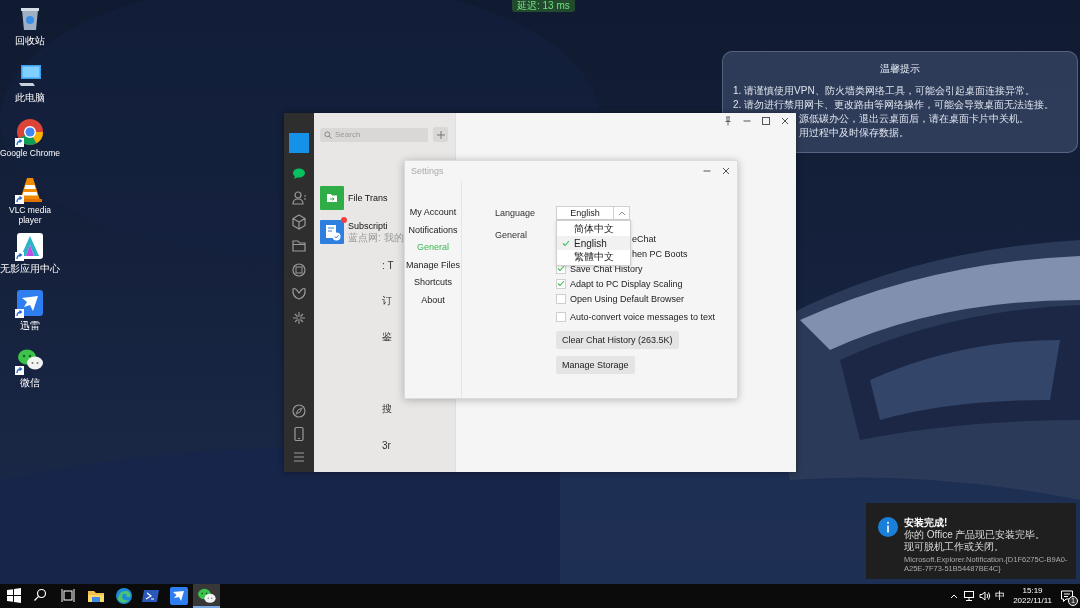 The height and width of the screenshot is (608, 1080). What do you see at coordinates (299, 222) in the screenshot?
I see `cube-icon` at bounding box center [299, 222].